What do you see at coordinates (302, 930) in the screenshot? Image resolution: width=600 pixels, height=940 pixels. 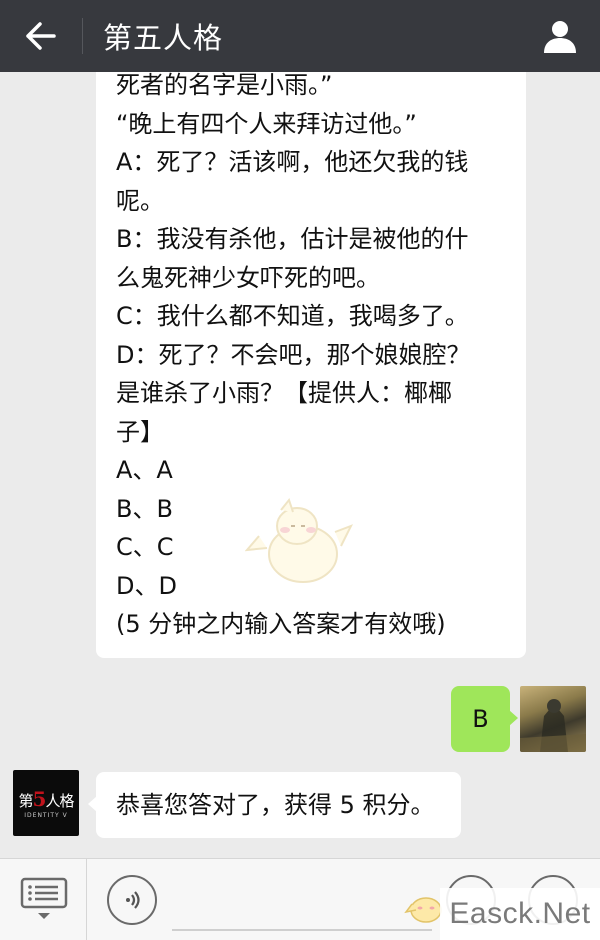 I see `message-input` at bounding box center [302, 930].